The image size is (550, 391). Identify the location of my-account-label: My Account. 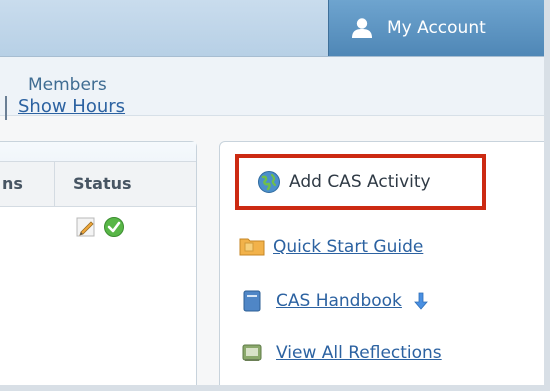
(436, 28).